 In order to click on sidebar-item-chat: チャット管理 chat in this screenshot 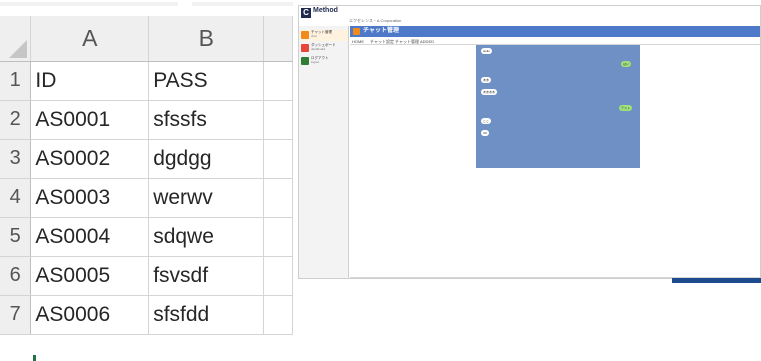, I will do `click(324, 35)`.